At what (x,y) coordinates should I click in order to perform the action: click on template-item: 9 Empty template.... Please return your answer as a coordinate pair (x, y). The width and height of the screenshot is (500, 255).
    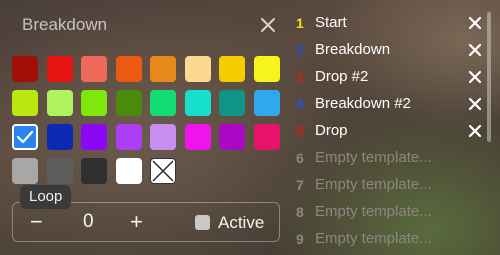
    Looking at the image, I should click on (392, 239).